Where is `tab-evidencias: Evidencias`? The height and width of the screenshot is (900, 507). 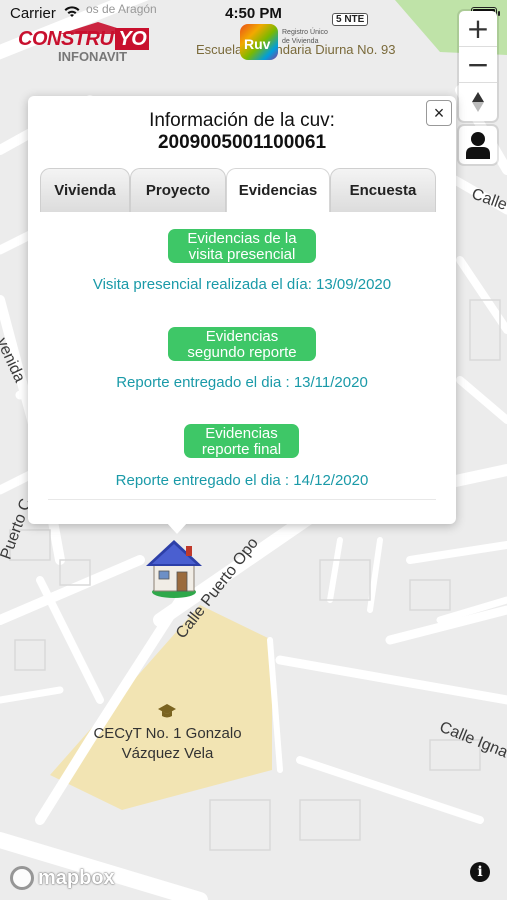
tab-evidencias: Evidencias is located at coordinates (278, 190).